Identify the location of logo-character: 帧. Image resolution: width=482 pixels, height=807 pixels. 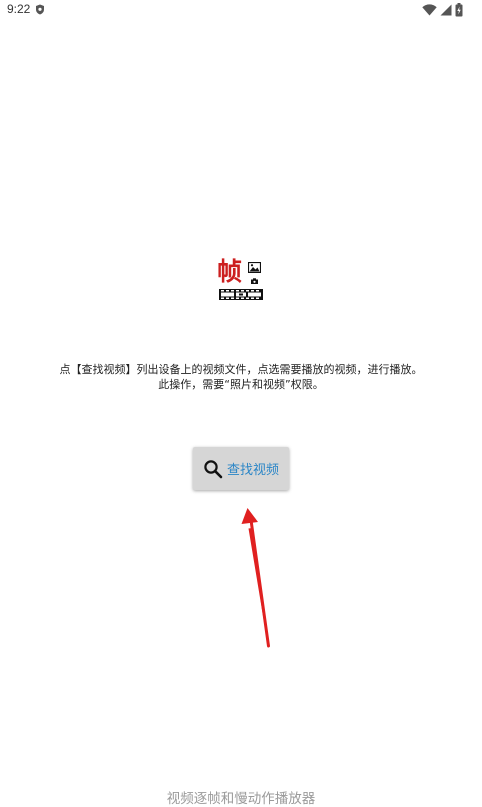
(230, 271).